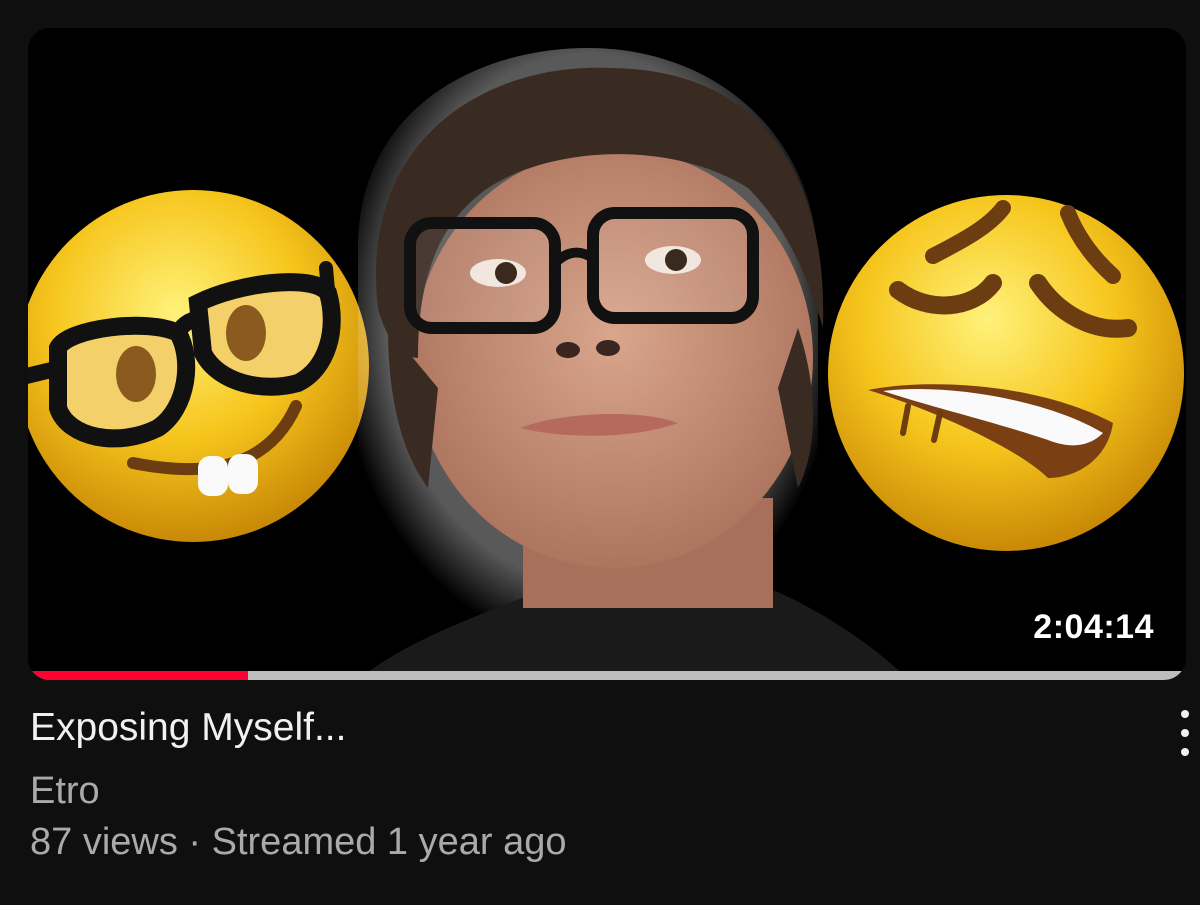 The image size is (1200, 905). Describe the element at coordinates (607, 675) in the screenshot. I see `watch-progress-bar` at that location.